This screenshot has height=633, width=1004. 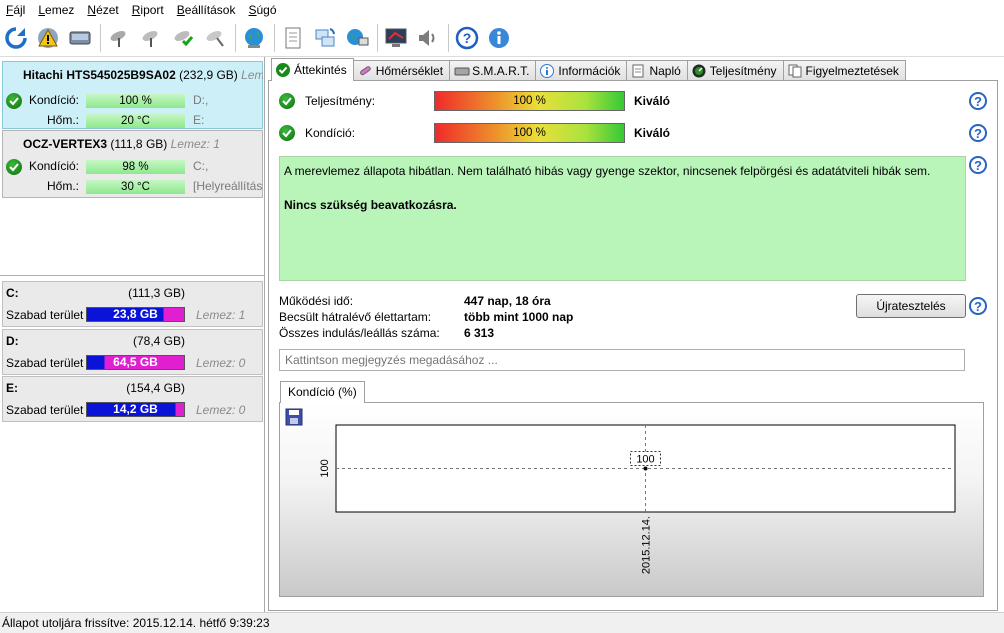 I want to click on menu-item: Lemez, so click(x=58, y=10).